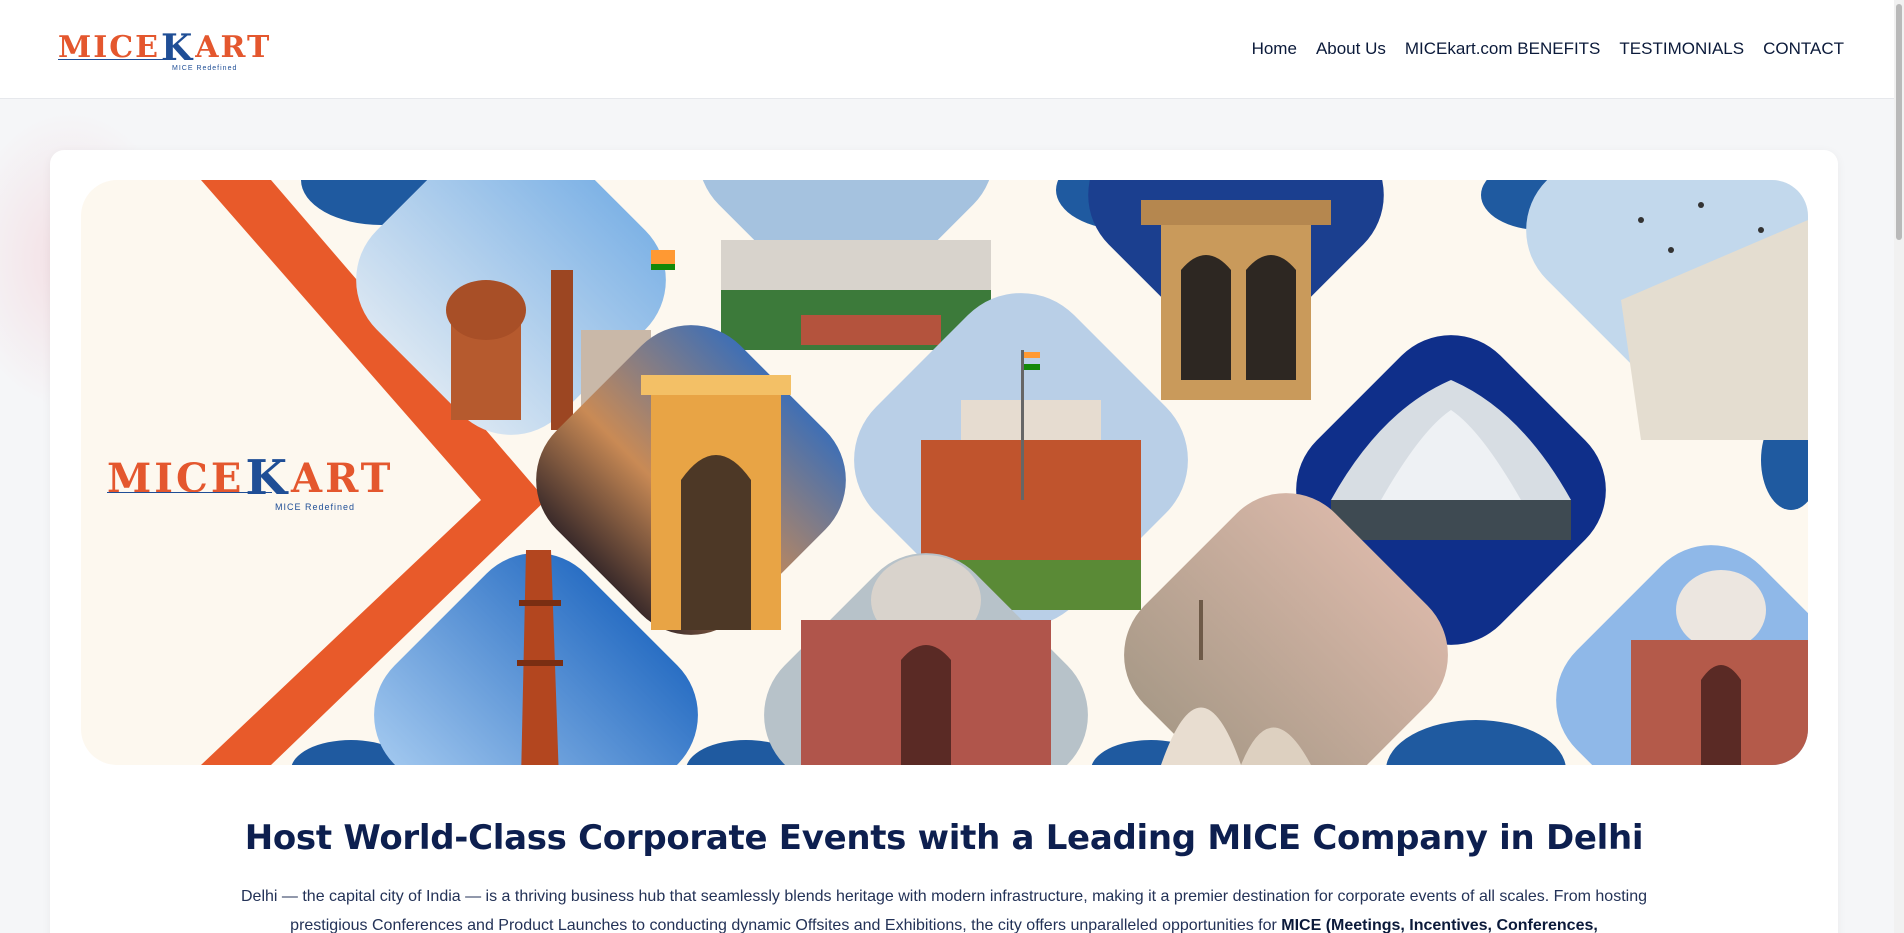 This screenshot has height=933, width=1904. I want to click on logo-text-right: ART, so click(233, 47).